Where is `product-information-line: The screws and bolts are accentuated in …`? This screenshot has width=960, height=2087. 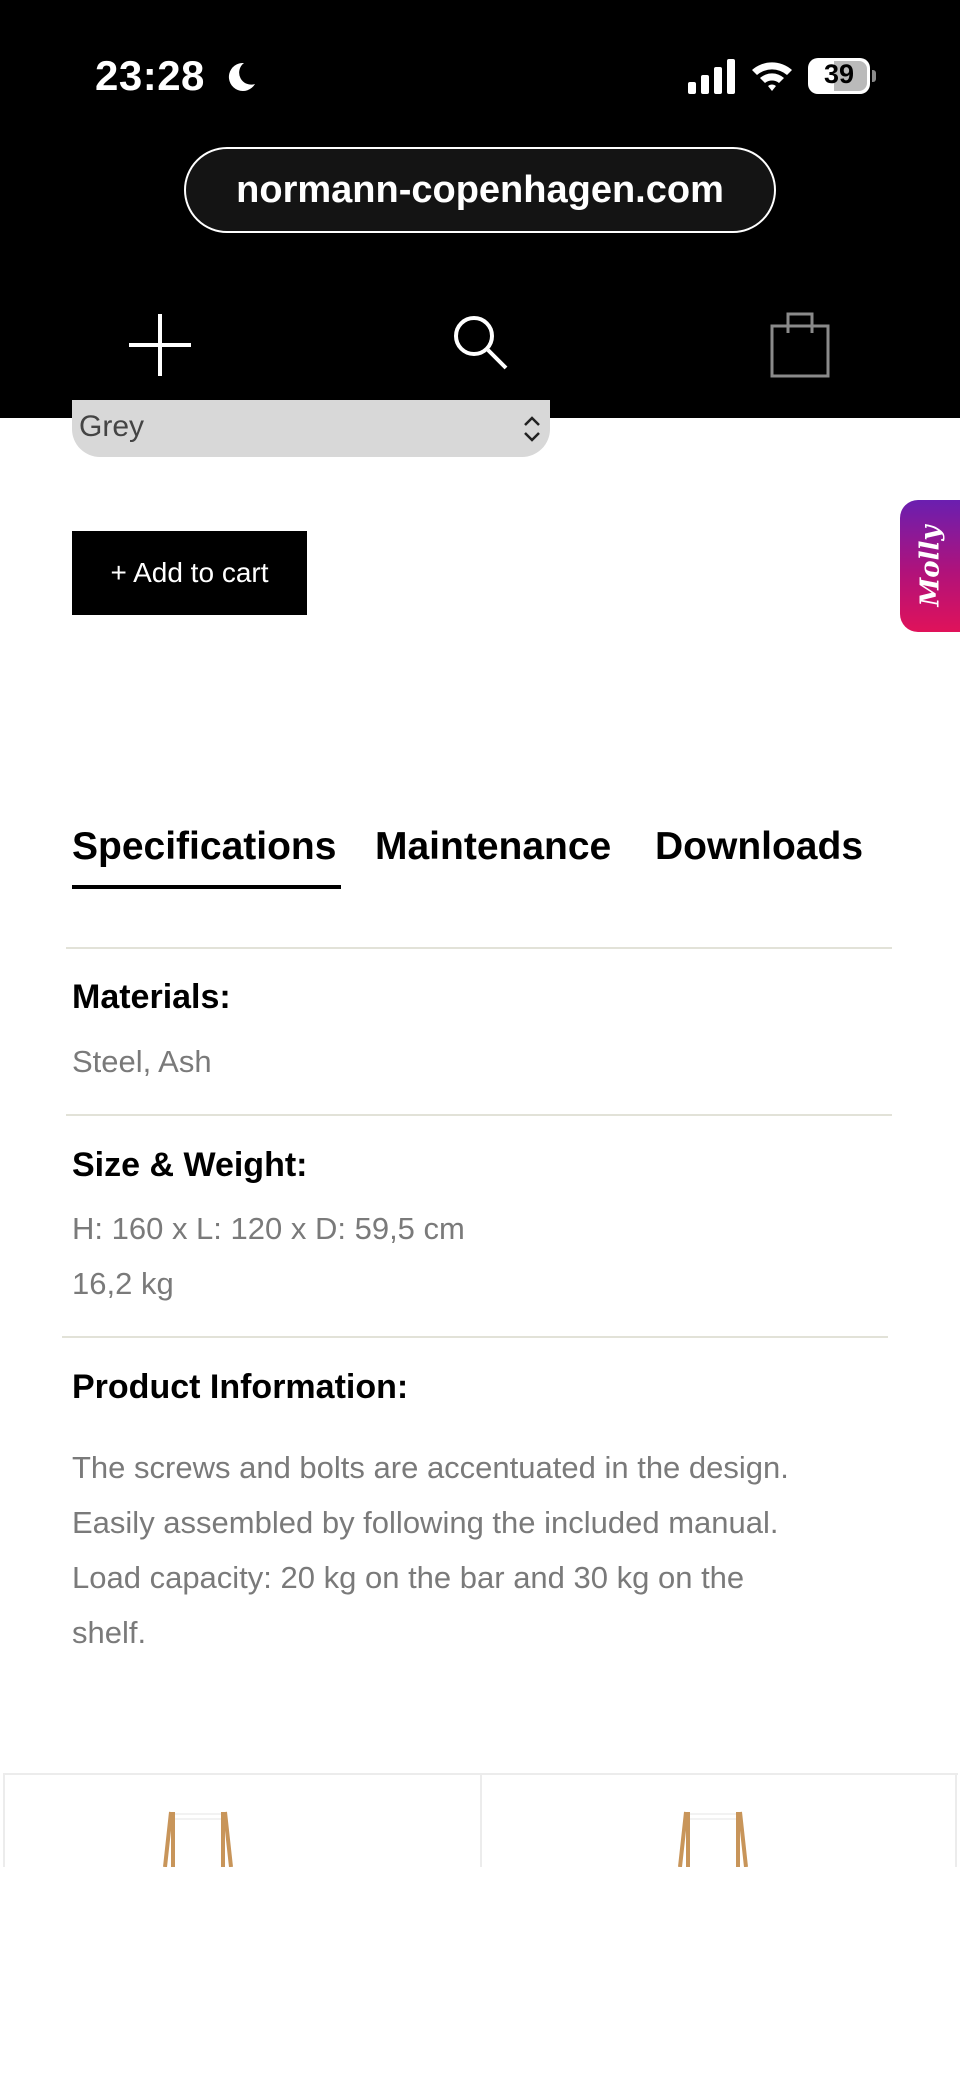 product-information-line: The screws and bolts are accentuated in … is located at coordinates (430, 1467).